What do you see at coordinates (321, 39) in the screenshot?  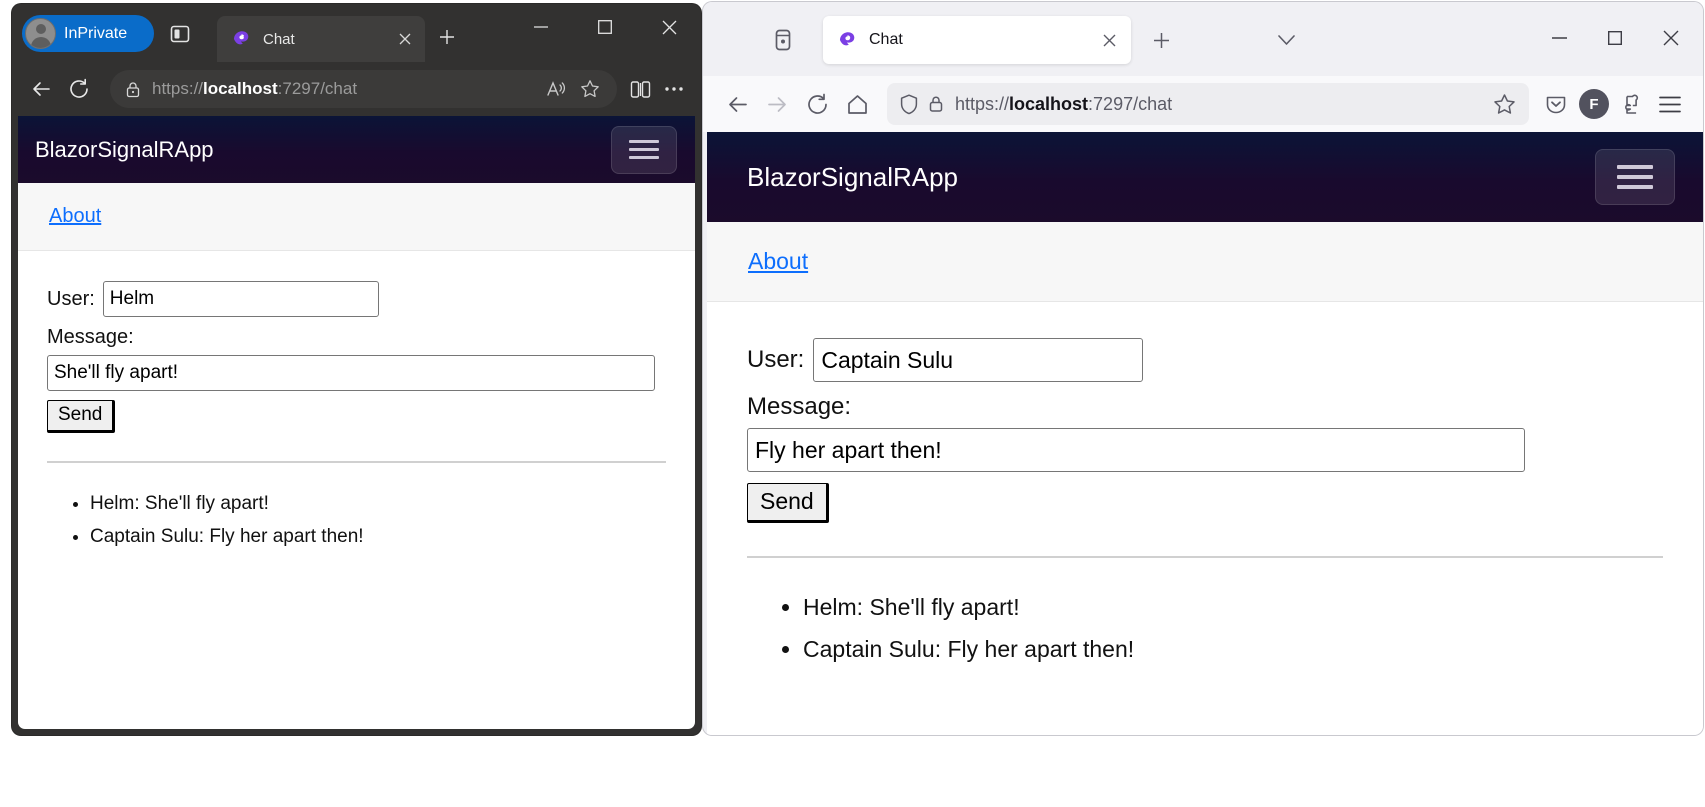 I see `edge-tab-chat: Chat` at bounding box center [321, 39].